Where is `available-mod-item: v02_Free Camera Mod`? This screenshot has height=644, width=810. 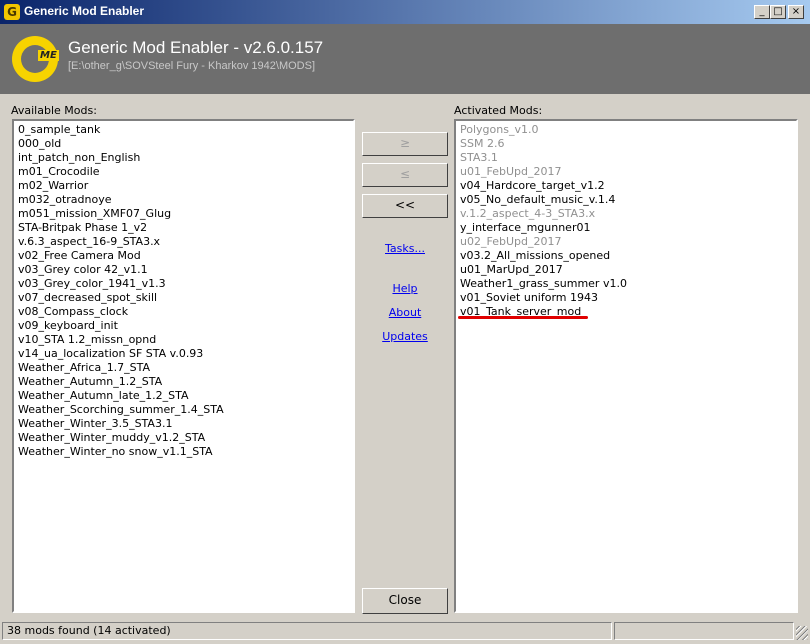 available-mod-item: v02_Free Camera Mod is located at coordinates (185, 256).